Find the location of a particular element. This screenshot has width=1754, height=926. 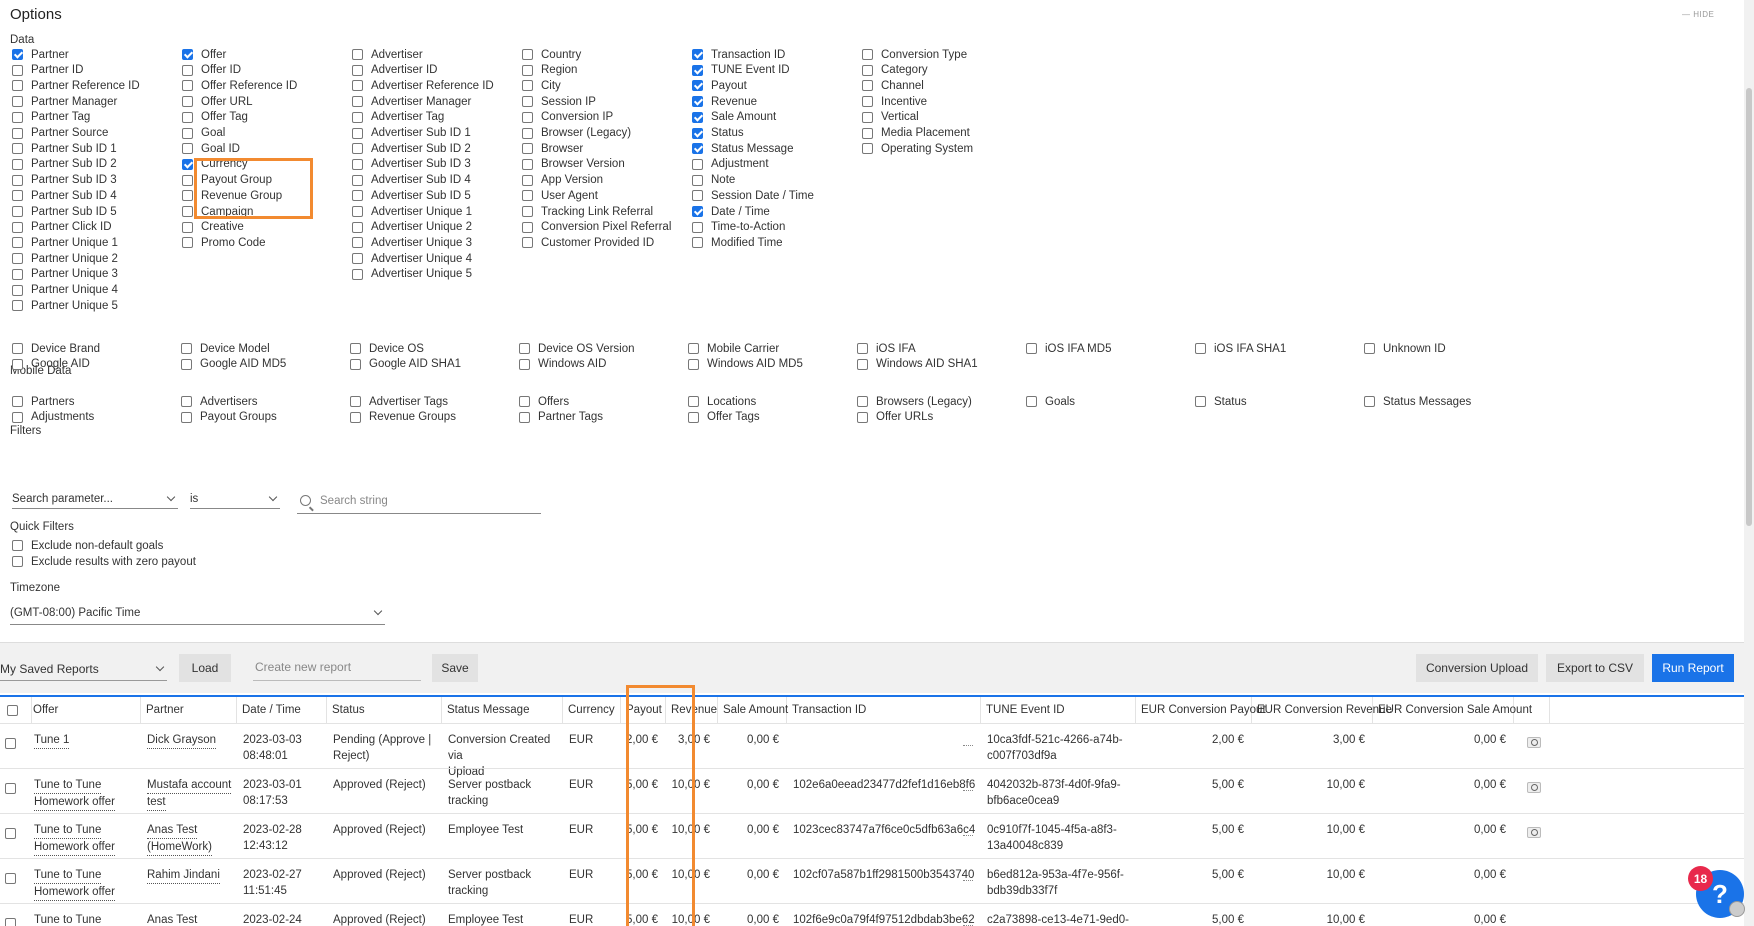

option-partner-sub-id-5: Partner Sub ID 5 is located at coordinates (64, 211).